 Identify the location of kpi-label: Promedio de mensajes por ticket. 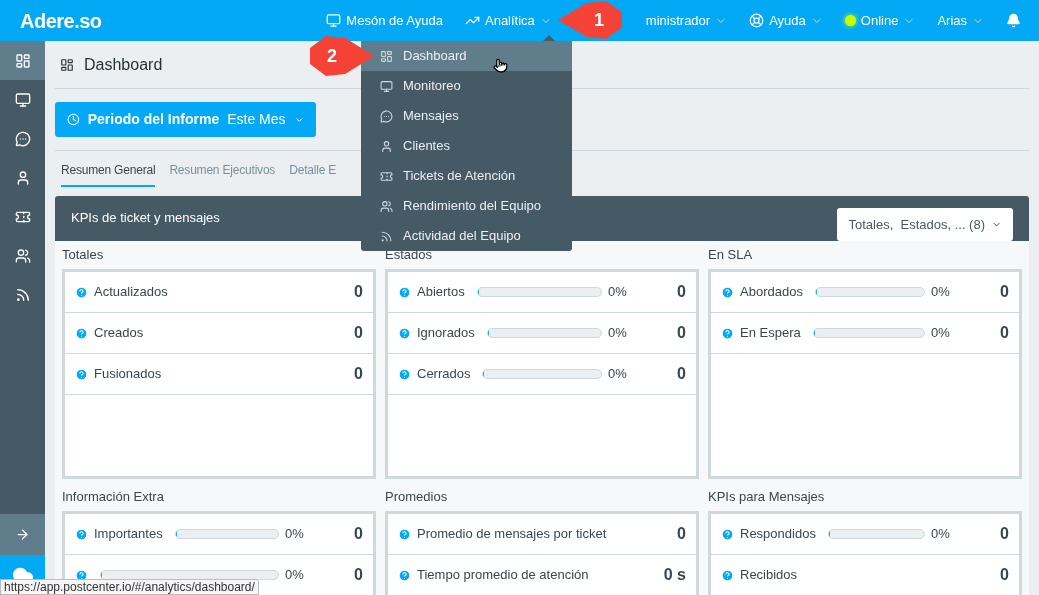
(512, 534).